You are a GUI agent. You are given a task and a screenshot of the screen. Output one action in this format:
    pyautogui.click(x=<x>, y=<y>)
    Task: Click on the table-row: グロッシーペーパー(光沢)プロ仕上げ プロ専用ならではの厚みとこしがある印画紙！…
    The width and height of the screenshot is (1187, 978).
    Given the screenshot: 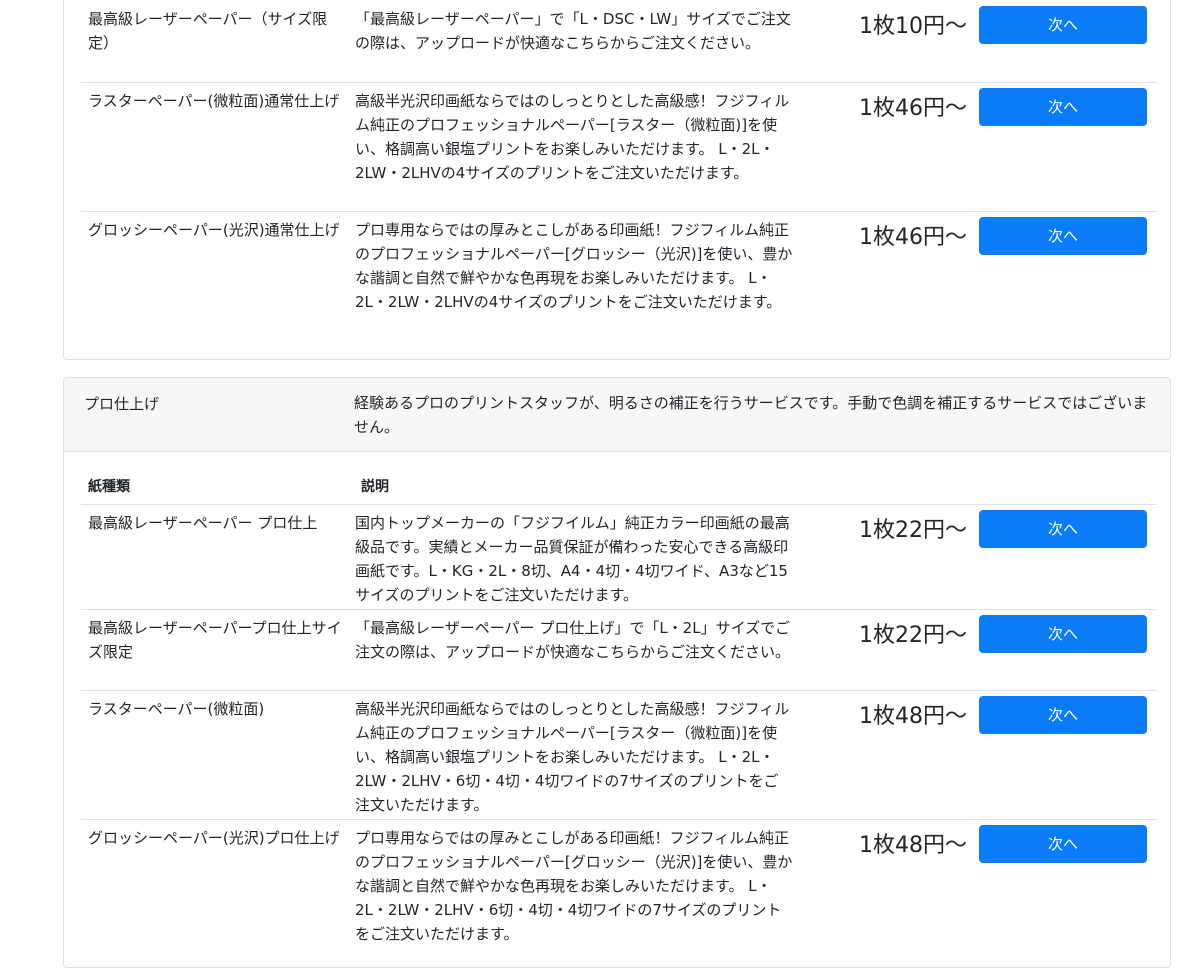 What is the action you would take?
    pyautogui.click(x=619, y=889)
    